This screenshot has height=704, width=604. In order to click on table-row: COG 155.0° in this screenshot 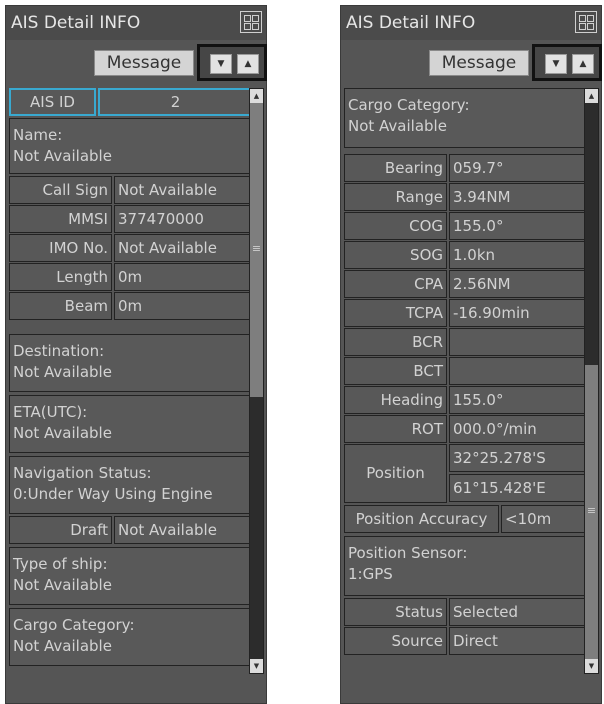, I will do `click(466, 226)`.